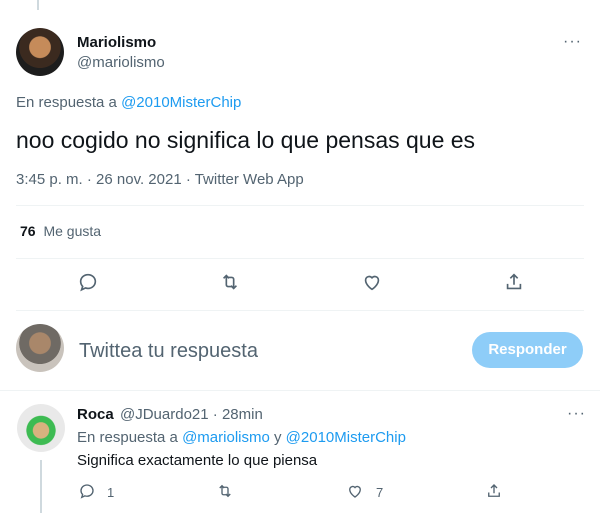 Image resolution: width=600 pixels, height=513 pixels. Describe the element at coordinates (41, 428) in the screenshot. I see `reply-author-avatar` at that location.